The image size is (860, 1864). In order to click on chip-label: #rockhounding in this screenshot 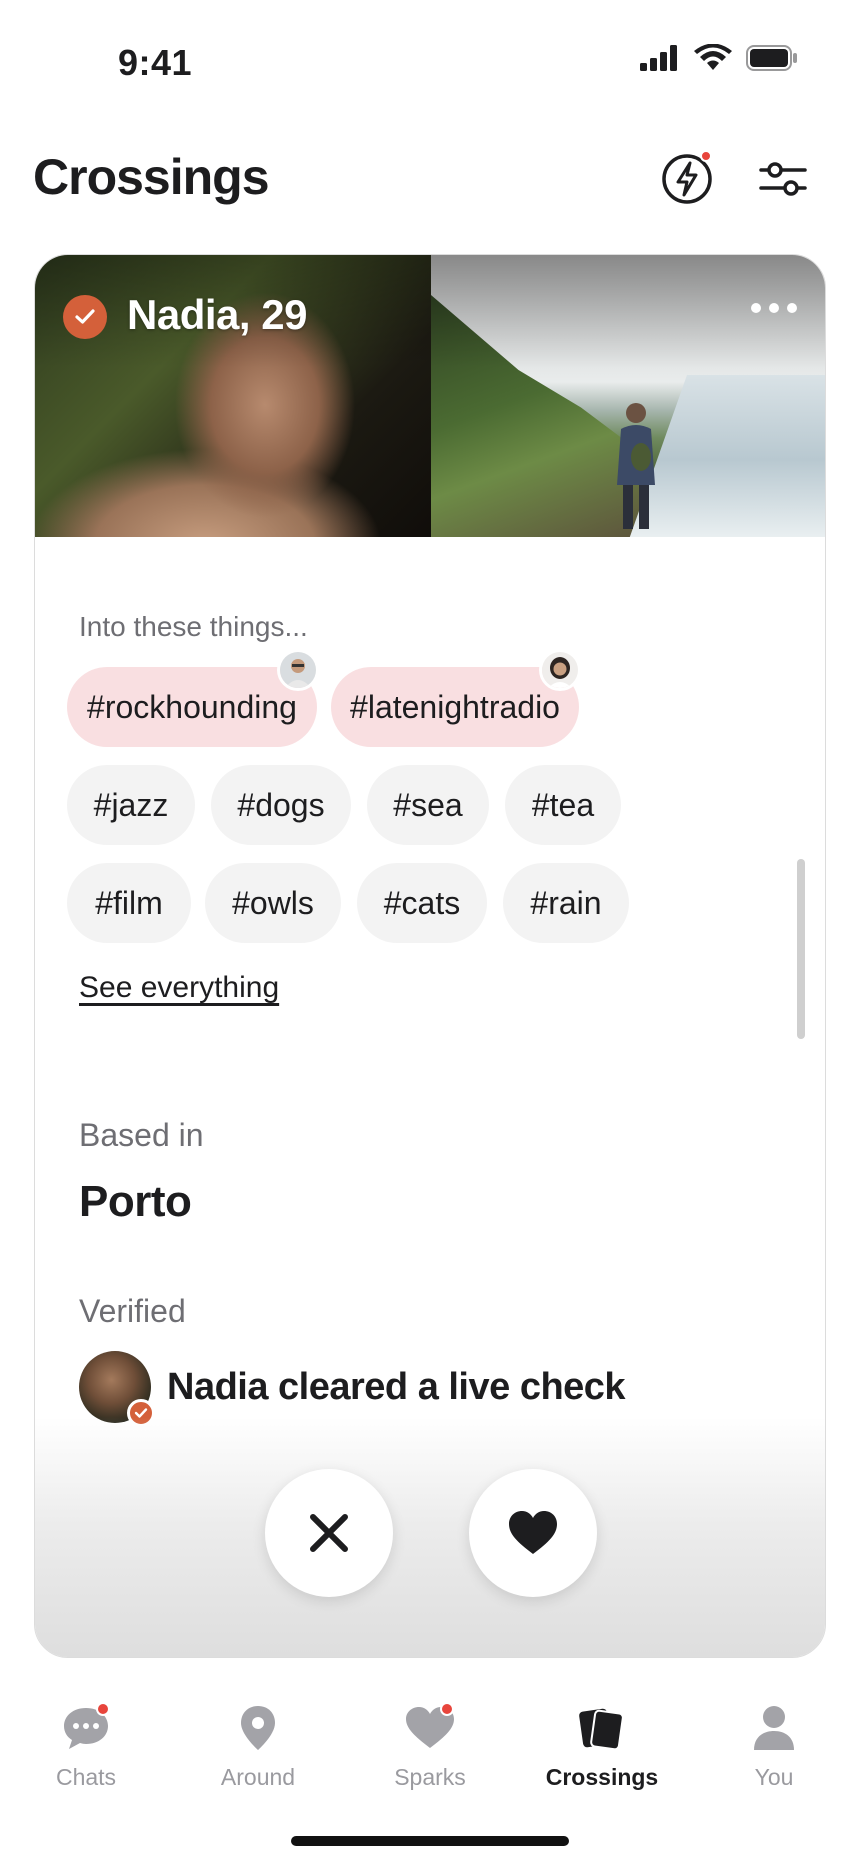, I will do `click(192, 706)`.